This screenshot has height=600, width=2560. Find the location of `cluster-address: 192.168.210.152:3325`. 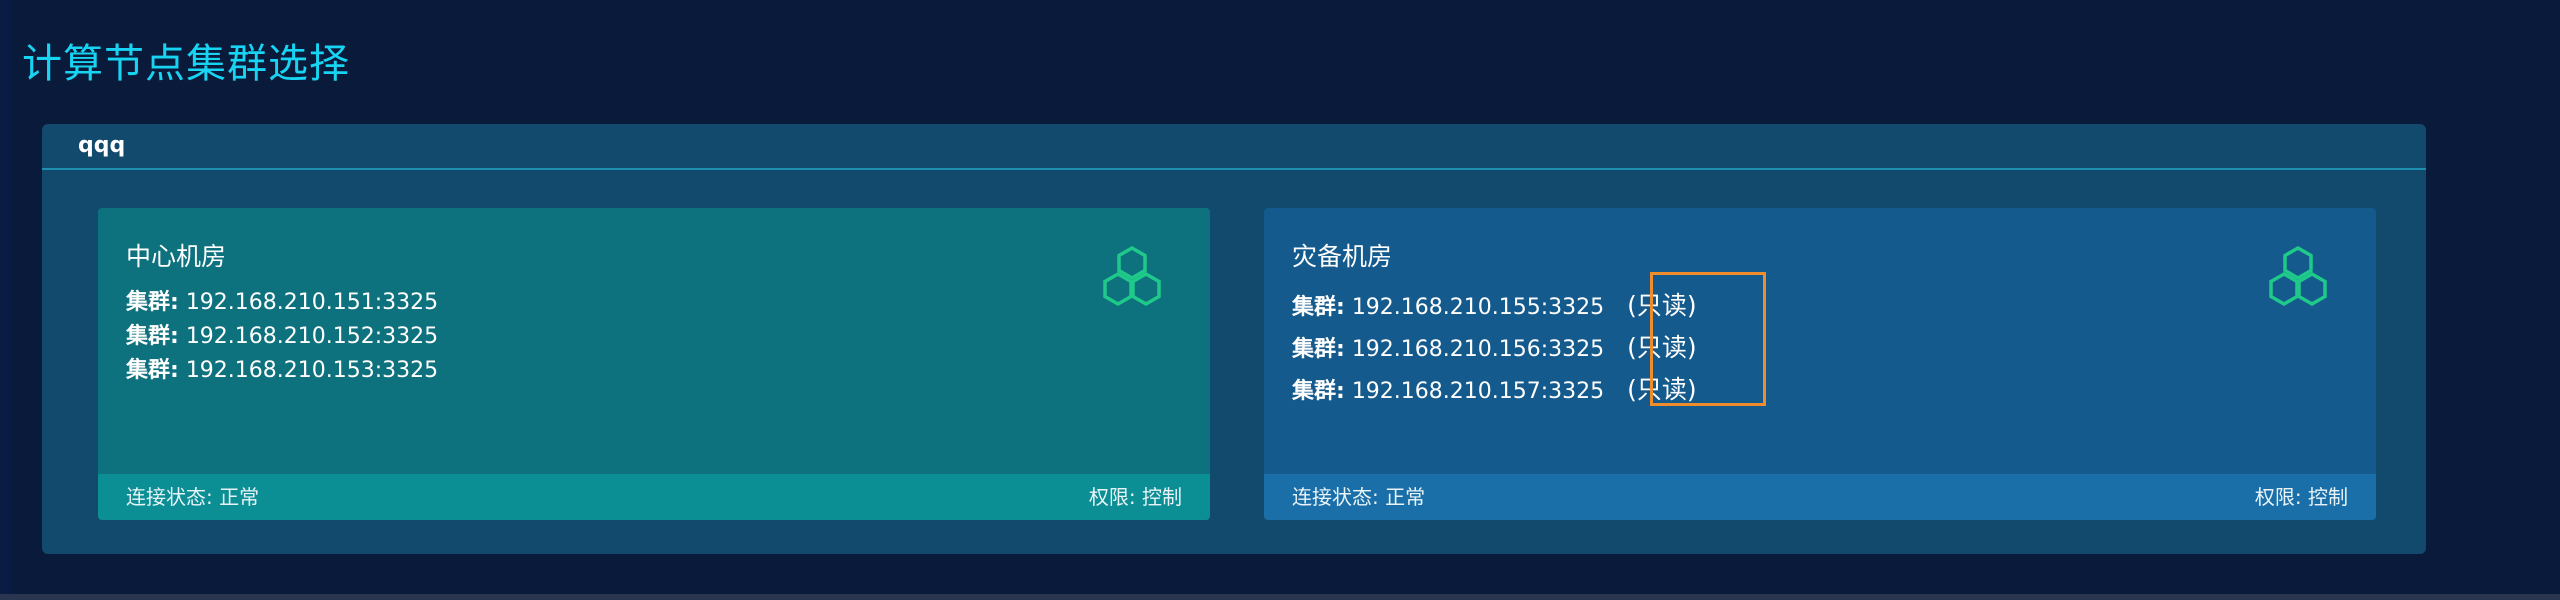

cluster-address: 192.168.210.152:3325 is located at coordinates (312, 336).